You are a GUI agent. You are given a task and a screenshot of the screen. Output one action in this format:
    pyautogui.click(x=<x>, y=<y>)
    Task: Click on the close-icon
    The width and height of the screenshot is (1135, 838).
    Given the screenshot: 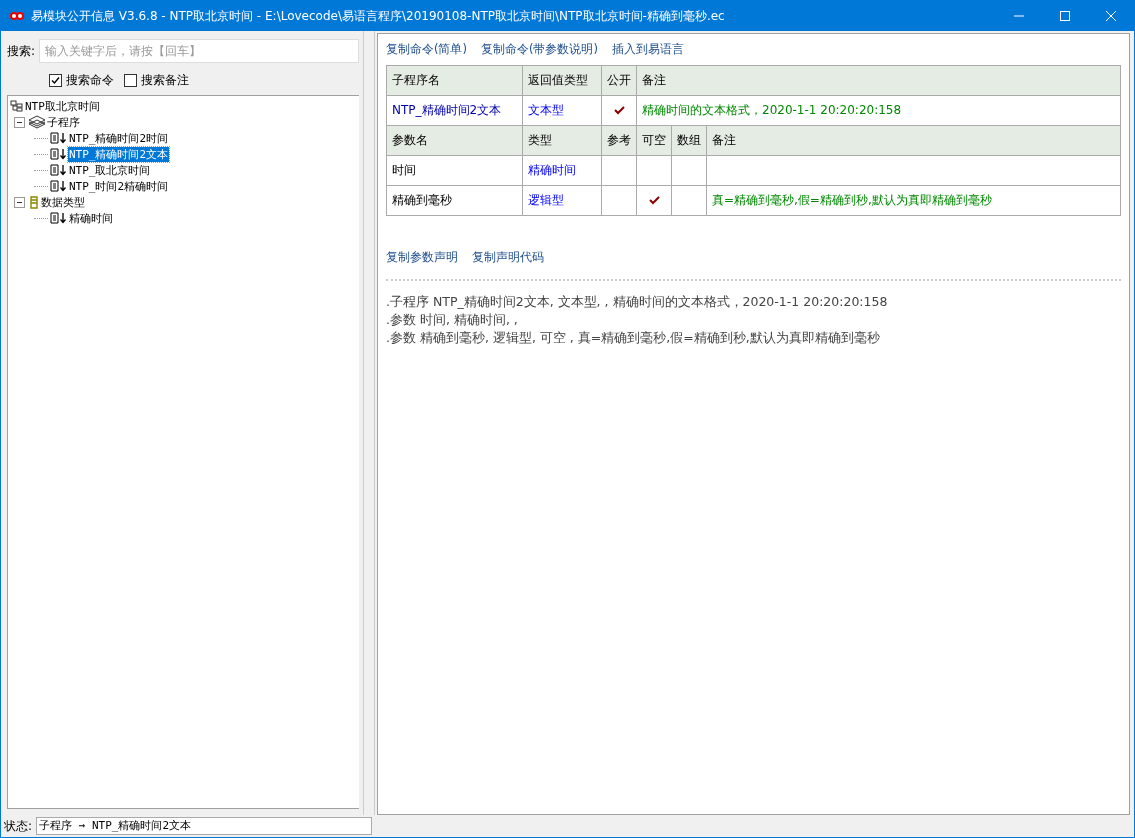 What is the action you would take?
    pyautogui.click(x=1111, y=16)
    